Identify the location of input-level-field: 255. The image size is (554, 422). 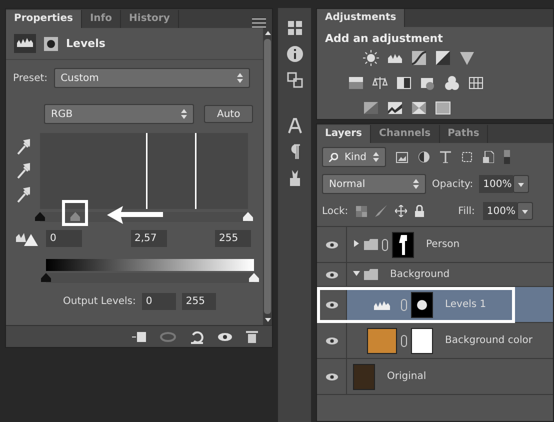
(233, 238).